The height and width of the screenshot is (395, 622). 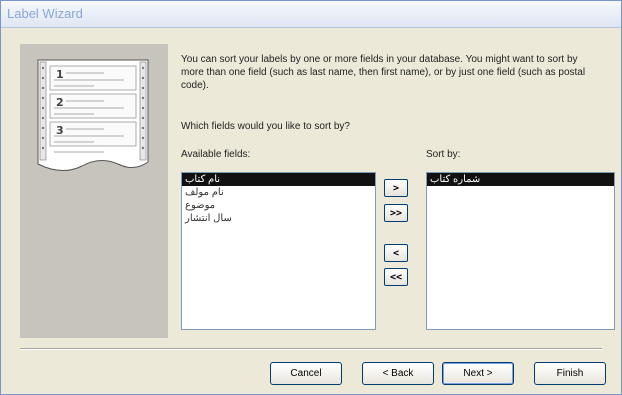 I want to click on list-item: شماره كتاب, so click(x=520, y=179).